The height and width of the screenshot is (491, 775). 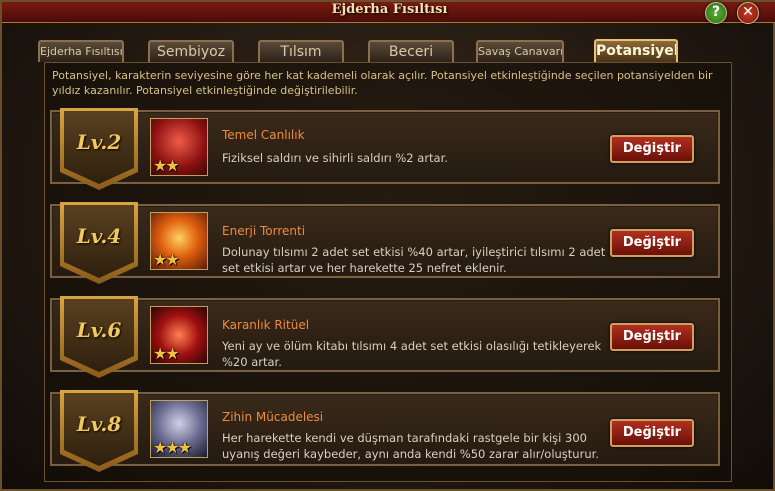 What do you see at coordinates (179, 241) in the screenshot?
I see `fire-dragon-icon: ★★` at bounding box center [179, 241].